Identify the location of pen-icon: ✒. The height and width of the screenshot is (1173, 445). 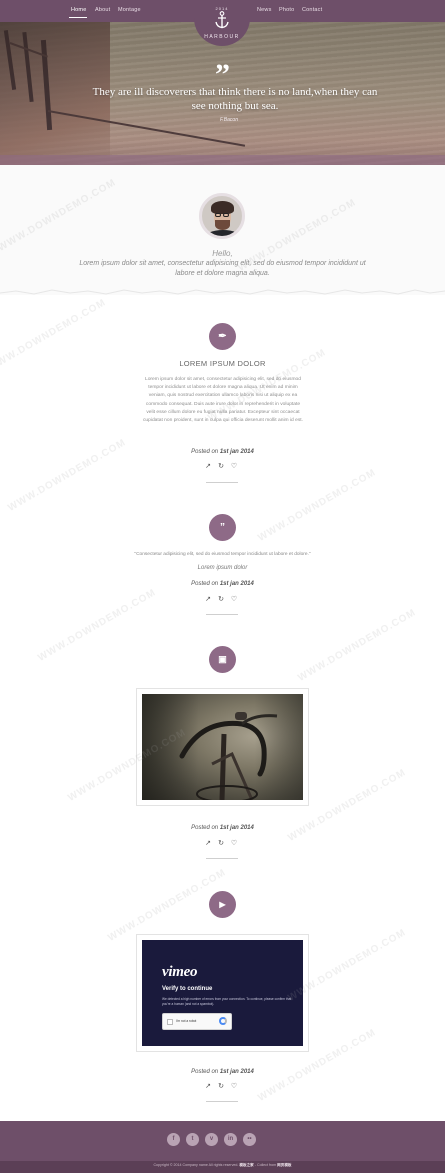
(222, 336).